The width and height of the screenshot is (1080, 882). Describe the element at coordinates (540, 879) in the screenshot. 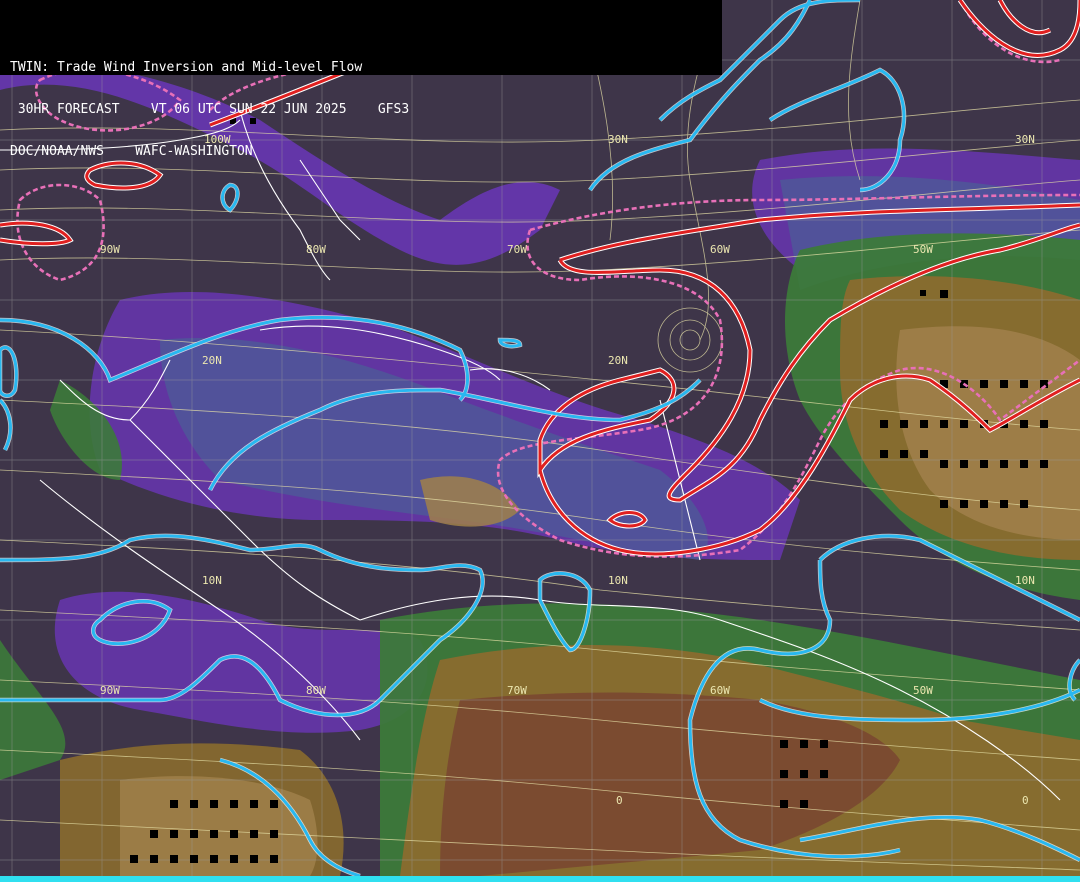

I see `bottom-edge-bar` at that location.